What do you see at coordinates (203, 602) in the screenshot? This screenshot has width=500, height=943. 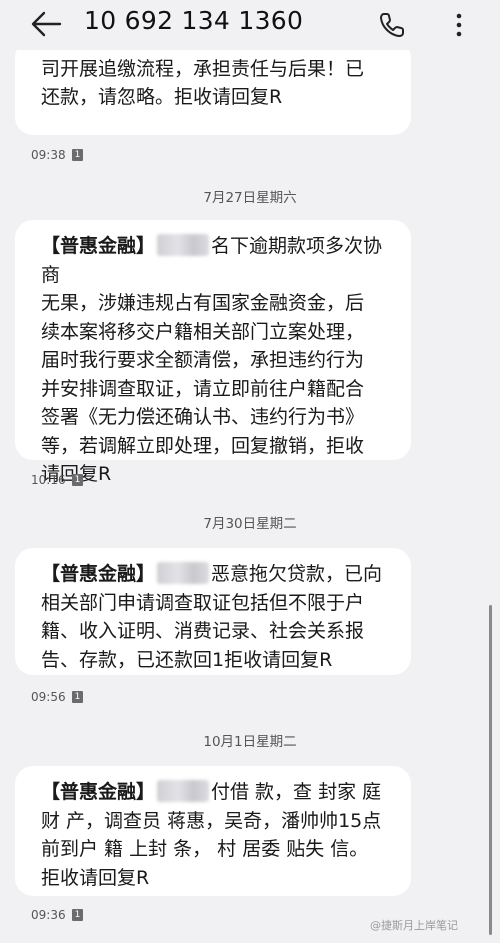 I see `message-line: 相关部门申请调查取证包括但不限于户` at bounding box center [203, 602].